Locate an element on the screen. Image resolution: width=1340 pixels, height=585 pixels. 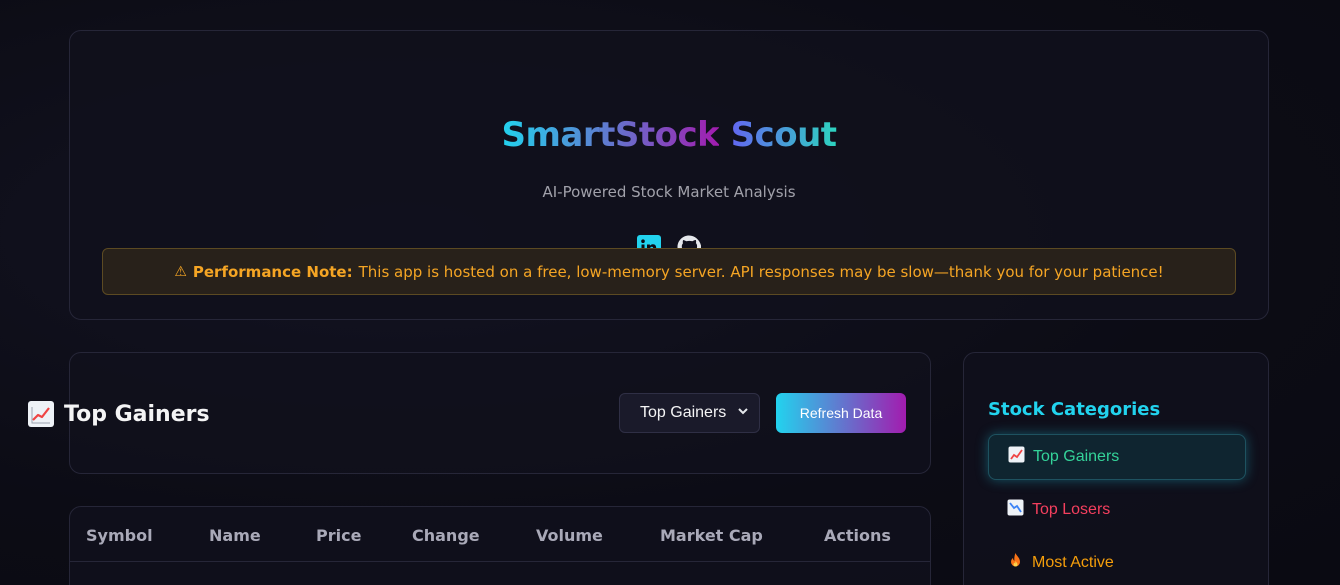
category-select-value: Top Gainers is located at coordinates (683, 412).